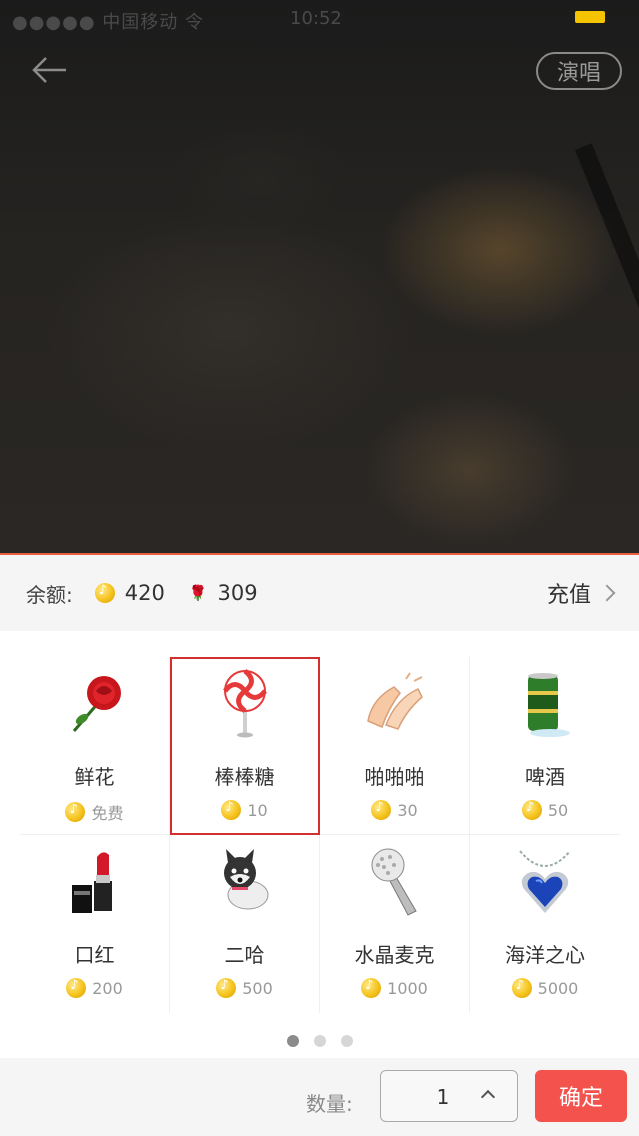 The image size is (639, 1136). What do you see at coordinates (590, 17) in the screenshot?
I see `battery-icon` at bounding box center [590, 17].